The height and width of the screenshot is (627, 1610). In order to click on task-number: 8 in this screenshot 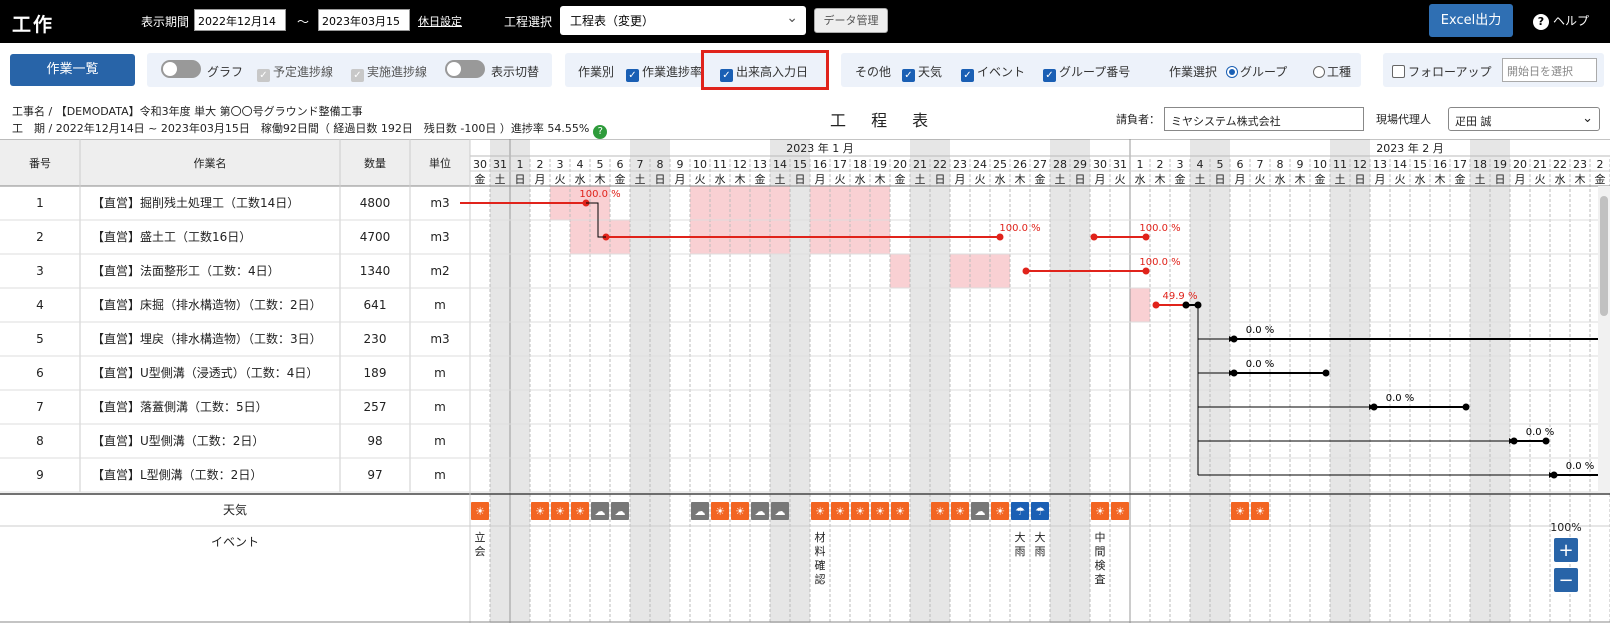, I will do `click(40, 441)`.